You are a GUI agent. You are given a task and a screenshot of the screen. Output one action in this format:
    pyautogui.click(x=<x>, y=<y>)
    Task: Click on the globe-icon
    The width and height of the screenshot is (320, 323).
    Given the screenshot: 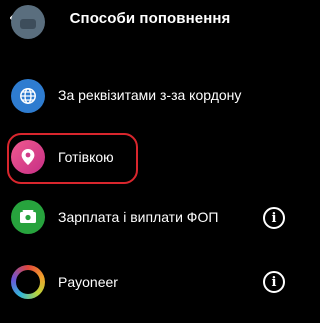 What is the action you would take?
    pyautogui.click(x=28, y=96)
    